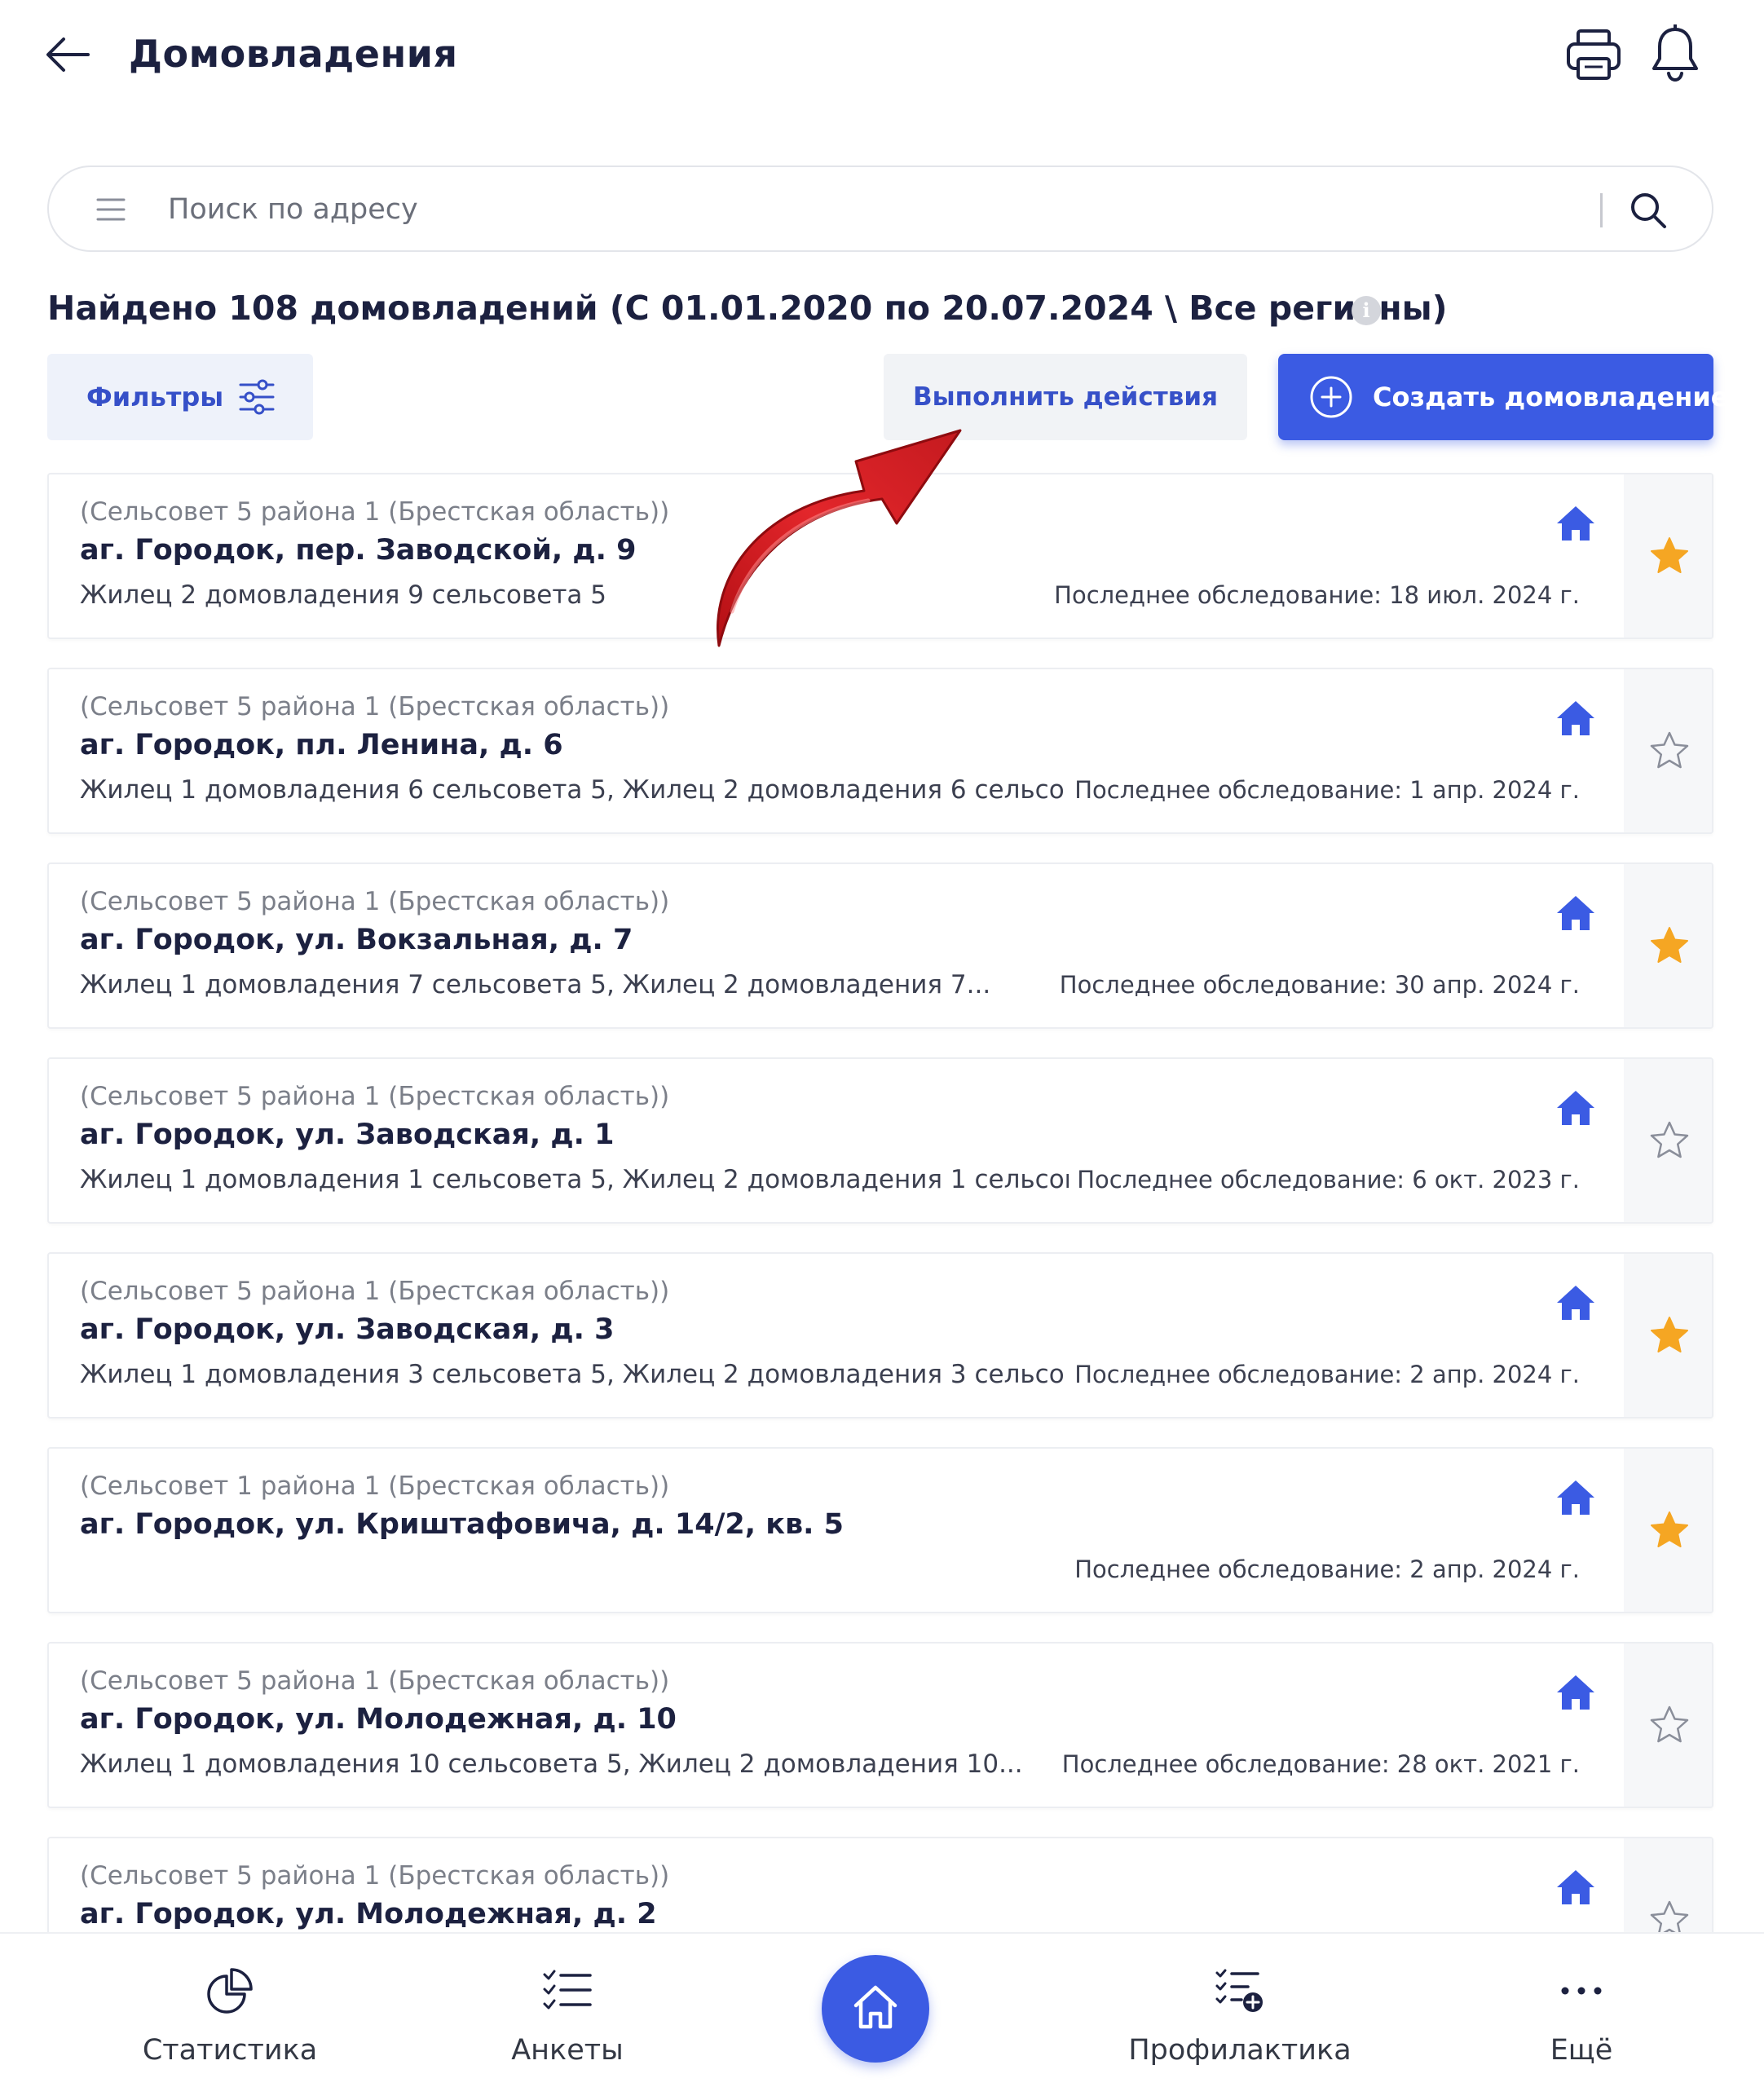 Image resolution: width=1764 pixels, height=2087 pixels. What do you see at coordinates (356, 940) in the screenshot?
I see `household-address: аг. Городок, ул. Вокзальная, д. 7` at bounding box center [356, 940].